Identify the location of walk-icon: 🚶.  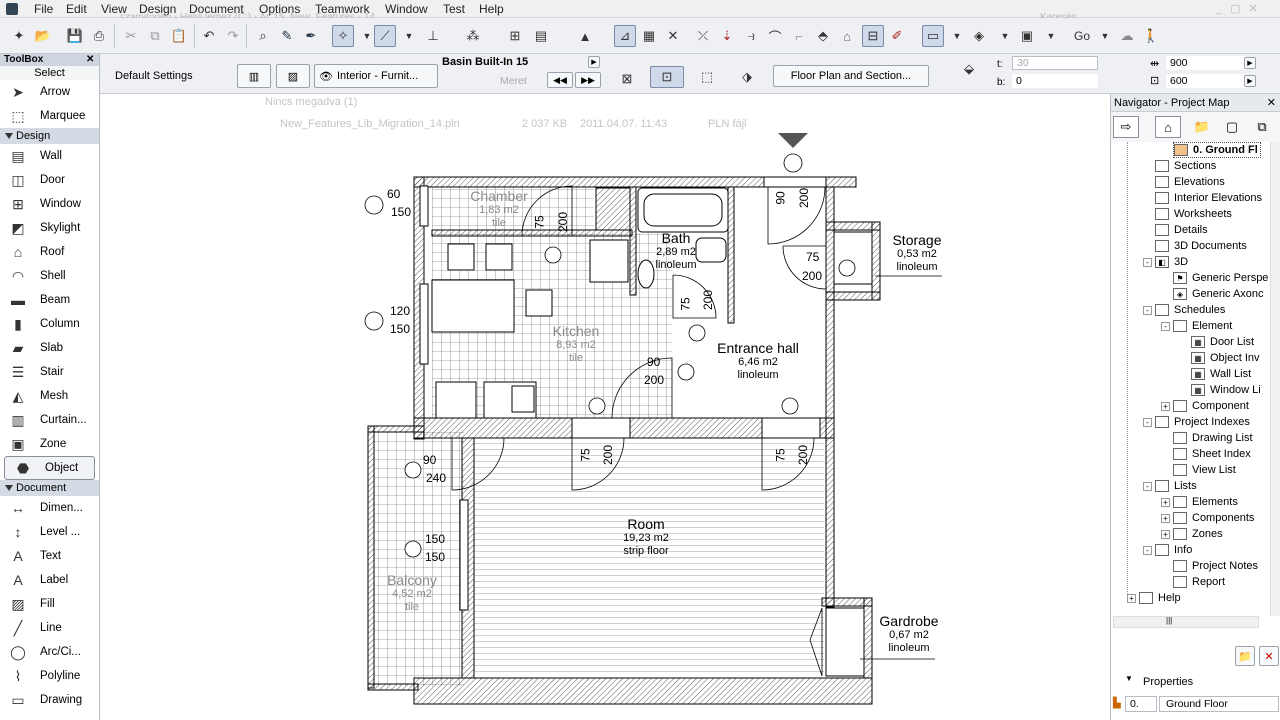
(1151, 36).